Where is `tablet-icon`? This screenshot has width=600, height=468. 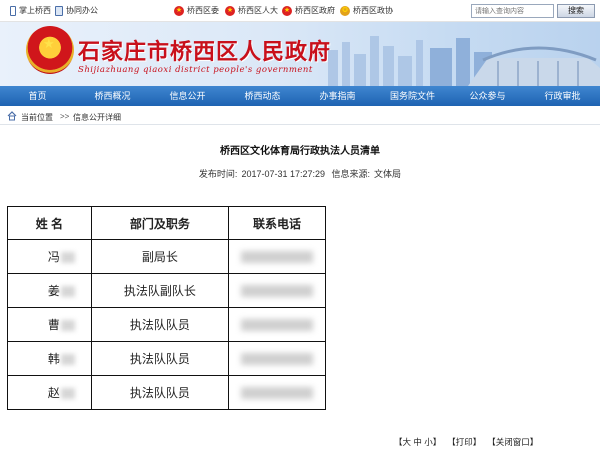 tablet-icon is located at coordinates (59, 10).